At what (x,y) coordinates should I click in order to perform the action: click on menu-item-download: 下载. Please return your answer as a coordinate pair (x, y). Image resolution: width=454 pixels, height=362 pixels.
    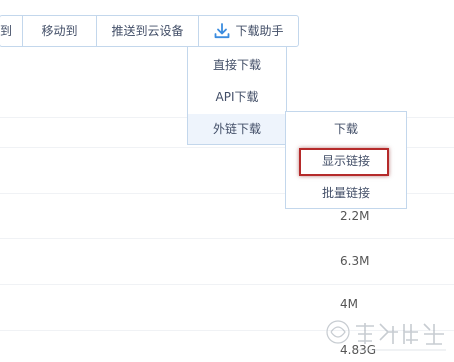
    Looking at the image, I should click on (346, 129).